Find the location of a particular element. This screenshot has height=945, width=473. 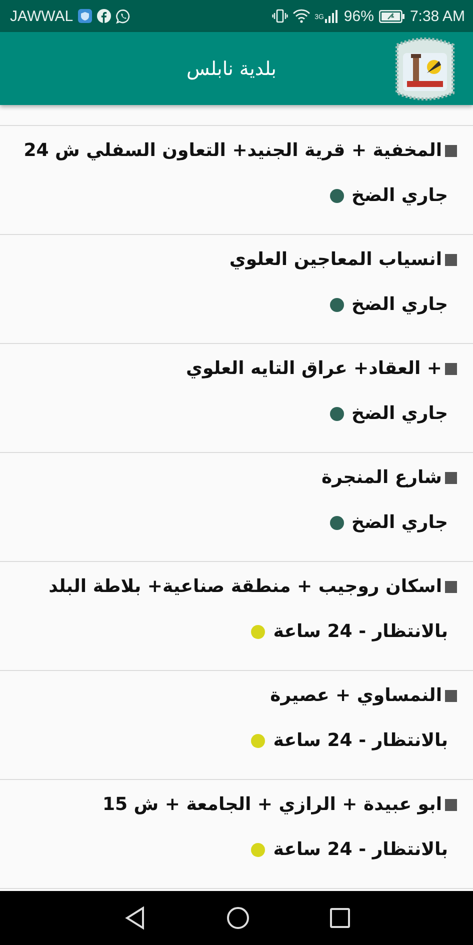

wifi-icon is located at coordinates (301, 16).